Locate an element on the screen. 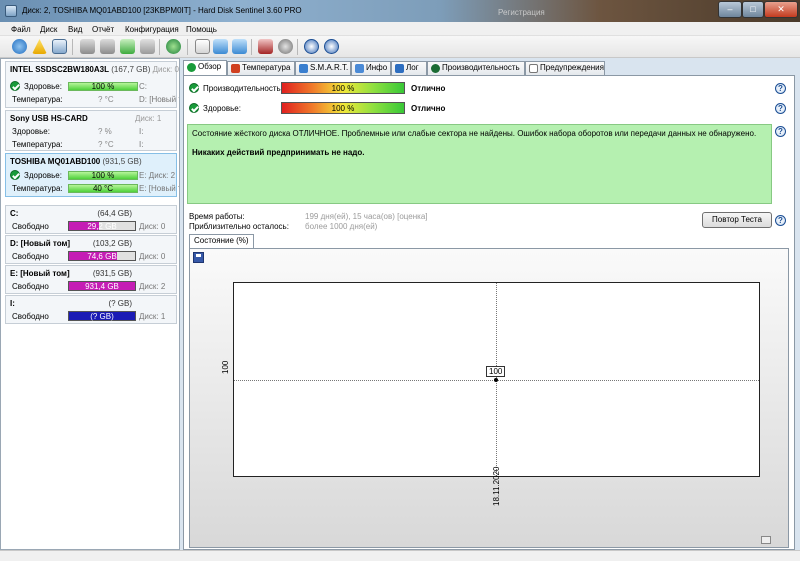 This screenshot has height=561, width=800. disk-ok-icon is located at coordinates (127, 46).